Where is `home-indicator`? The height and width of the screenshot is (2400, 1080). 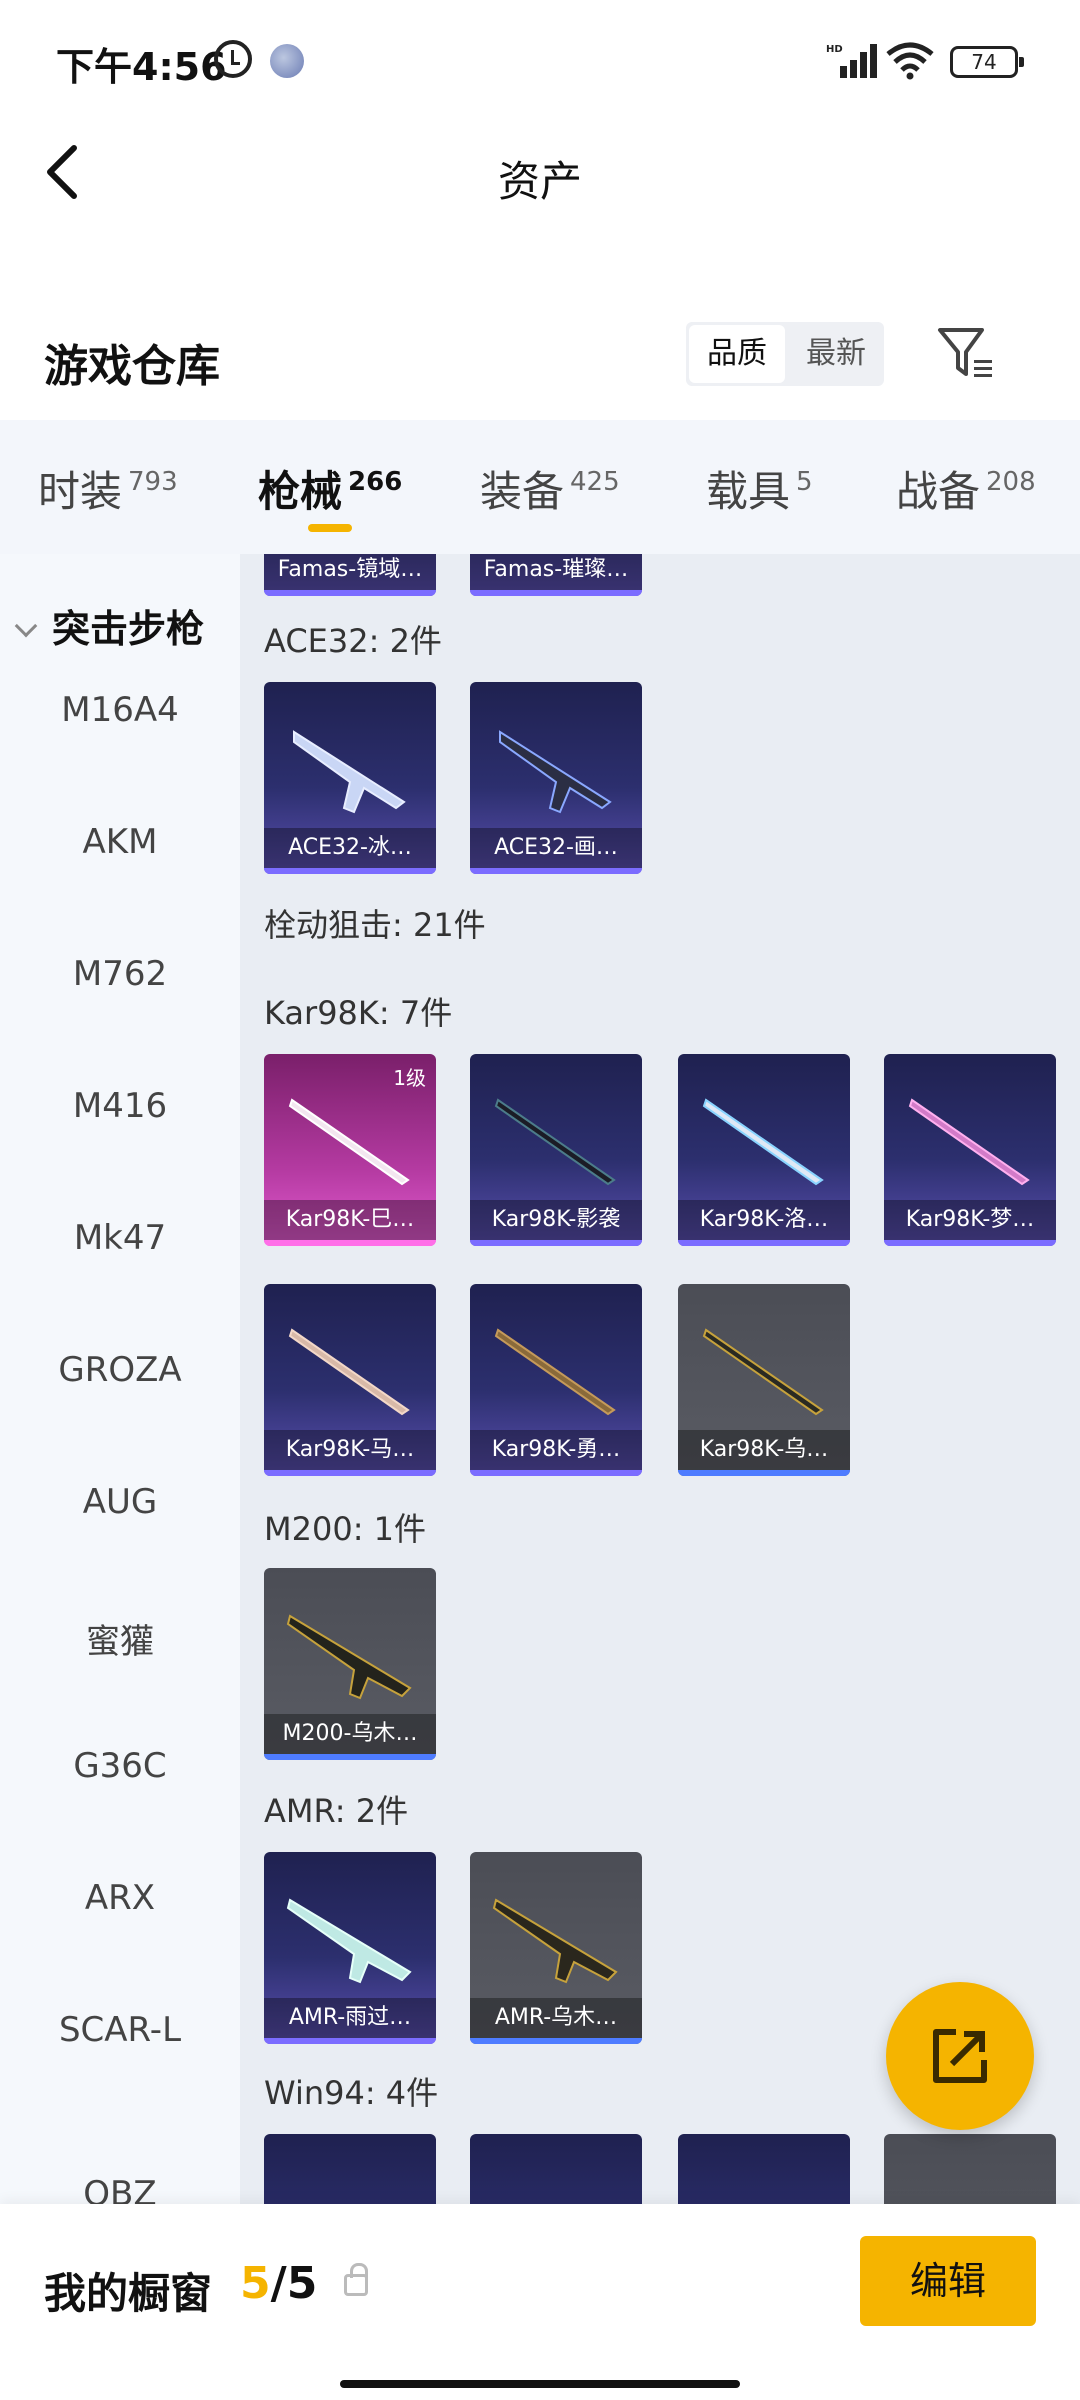
home-indicator is located at coordinates (540, 2384).